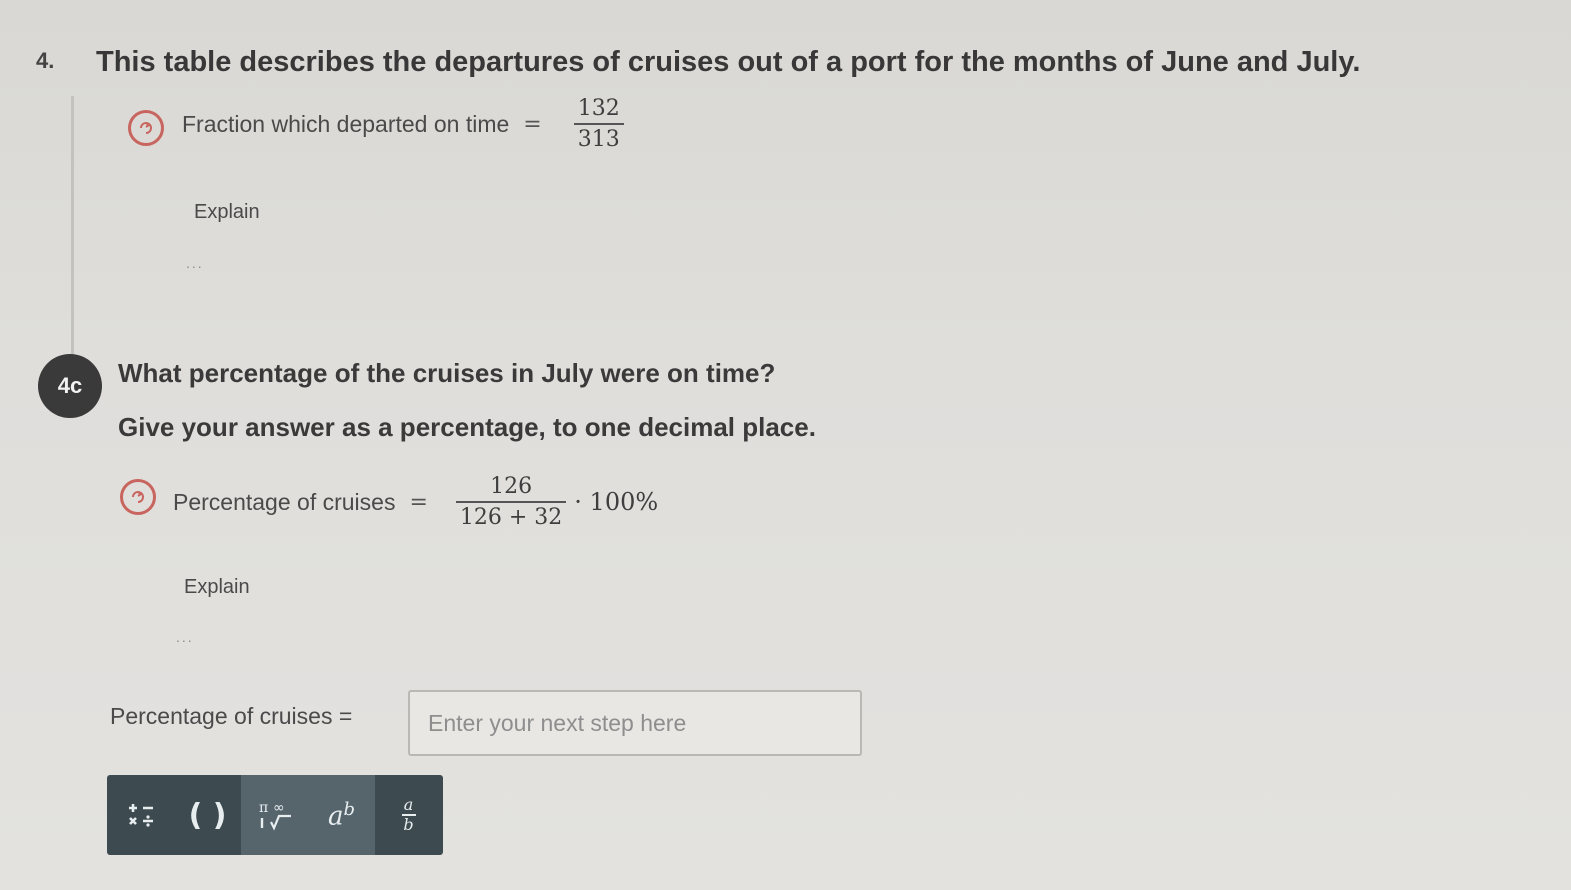 The width and height of the screenshot is (1571, 890). I want to click on step-connector-line, so click(72, 227).